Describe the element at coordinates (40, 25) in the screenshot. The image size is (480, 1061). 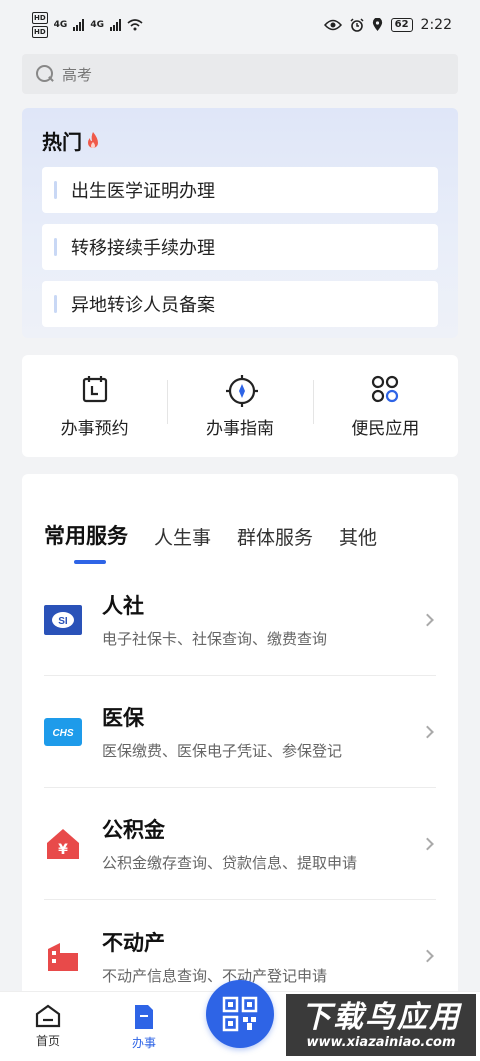
I see `hd-icon: HD HD` at that location.